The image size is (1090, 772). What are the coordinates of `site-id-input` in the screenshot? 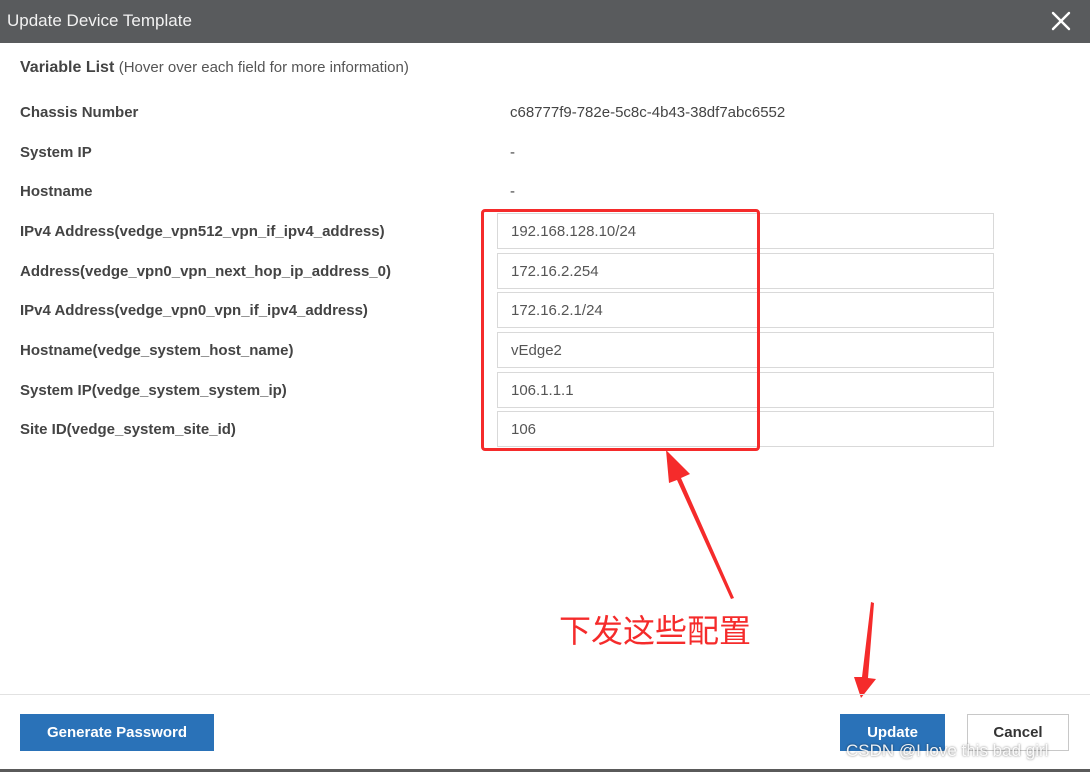 It's located at (745, 429).